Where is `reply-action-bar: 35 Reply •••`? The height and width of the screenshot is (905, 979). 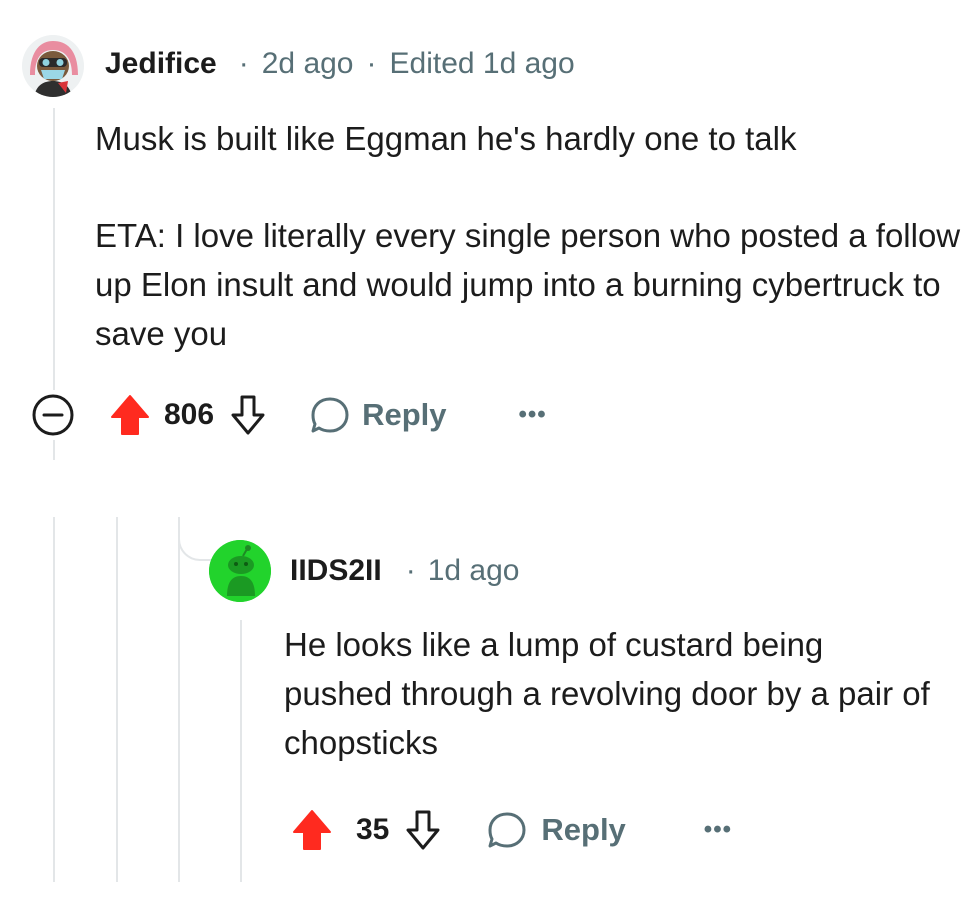
reply-action-bar: 35 Reply ••• is located at coordinates (511, 830).